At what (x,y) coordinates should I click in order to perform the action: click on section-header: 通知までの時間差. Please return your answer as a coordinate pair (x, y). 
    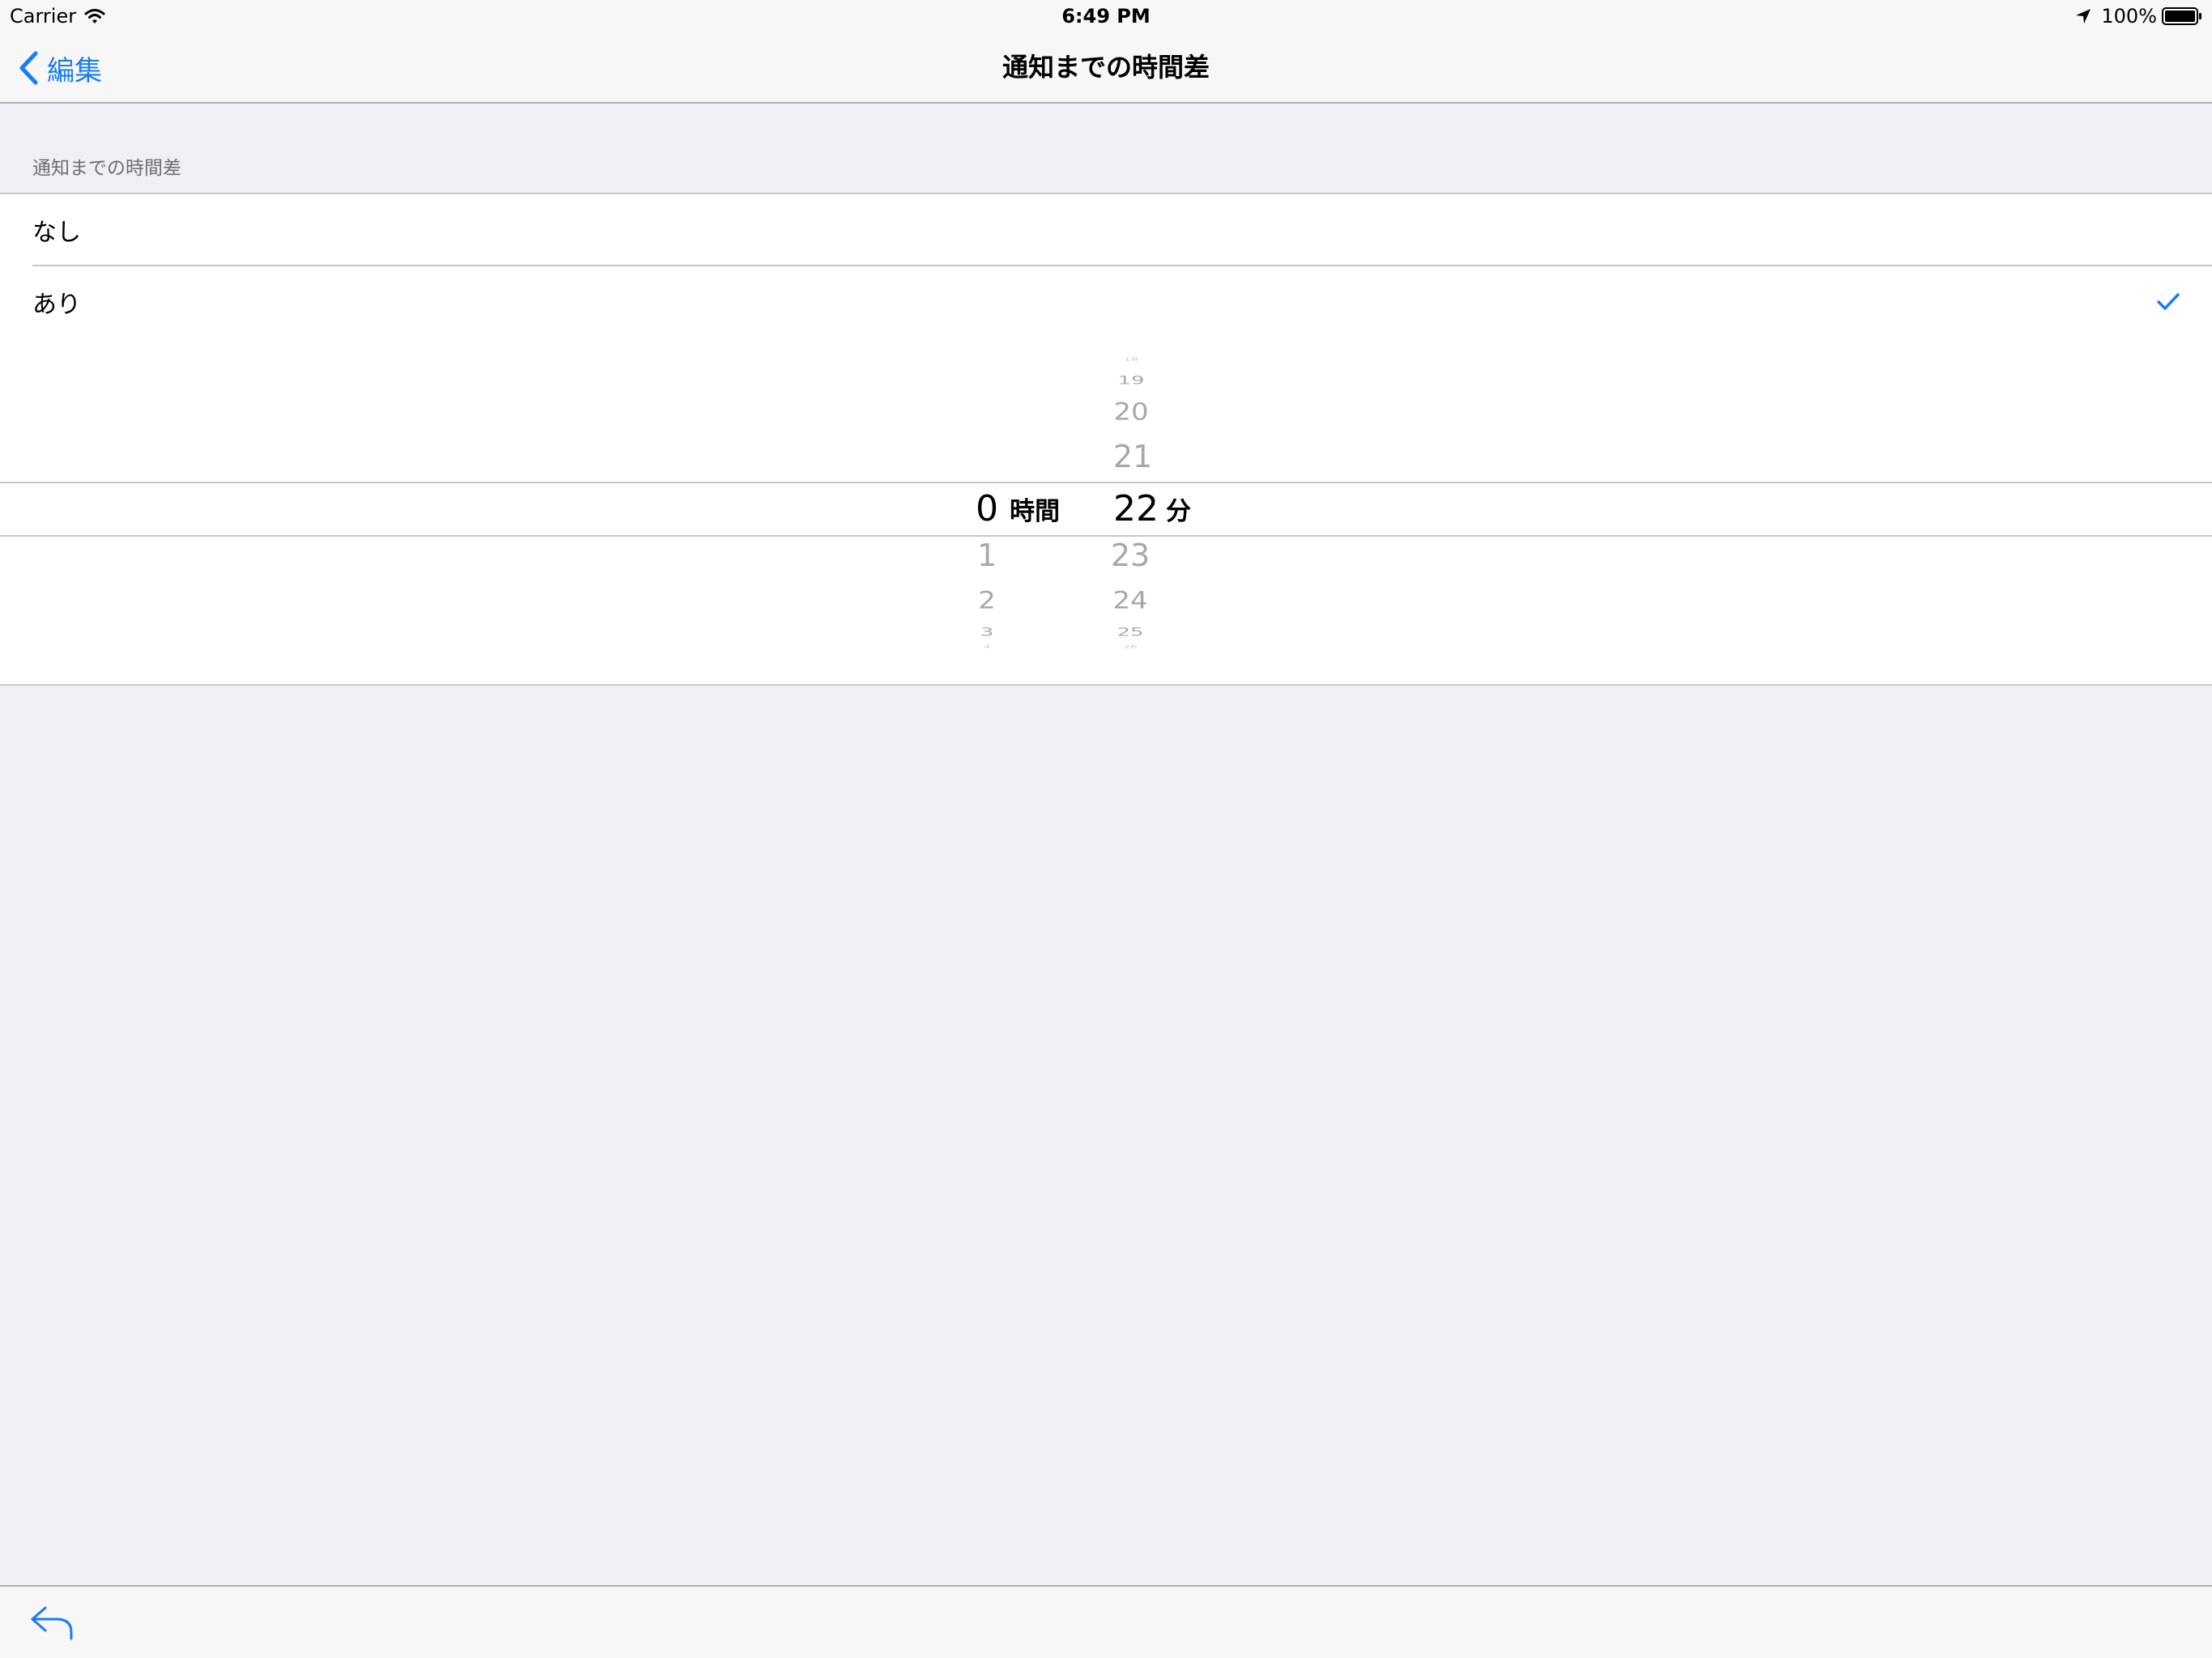
    Looking at the image, I should click on (106, 168).